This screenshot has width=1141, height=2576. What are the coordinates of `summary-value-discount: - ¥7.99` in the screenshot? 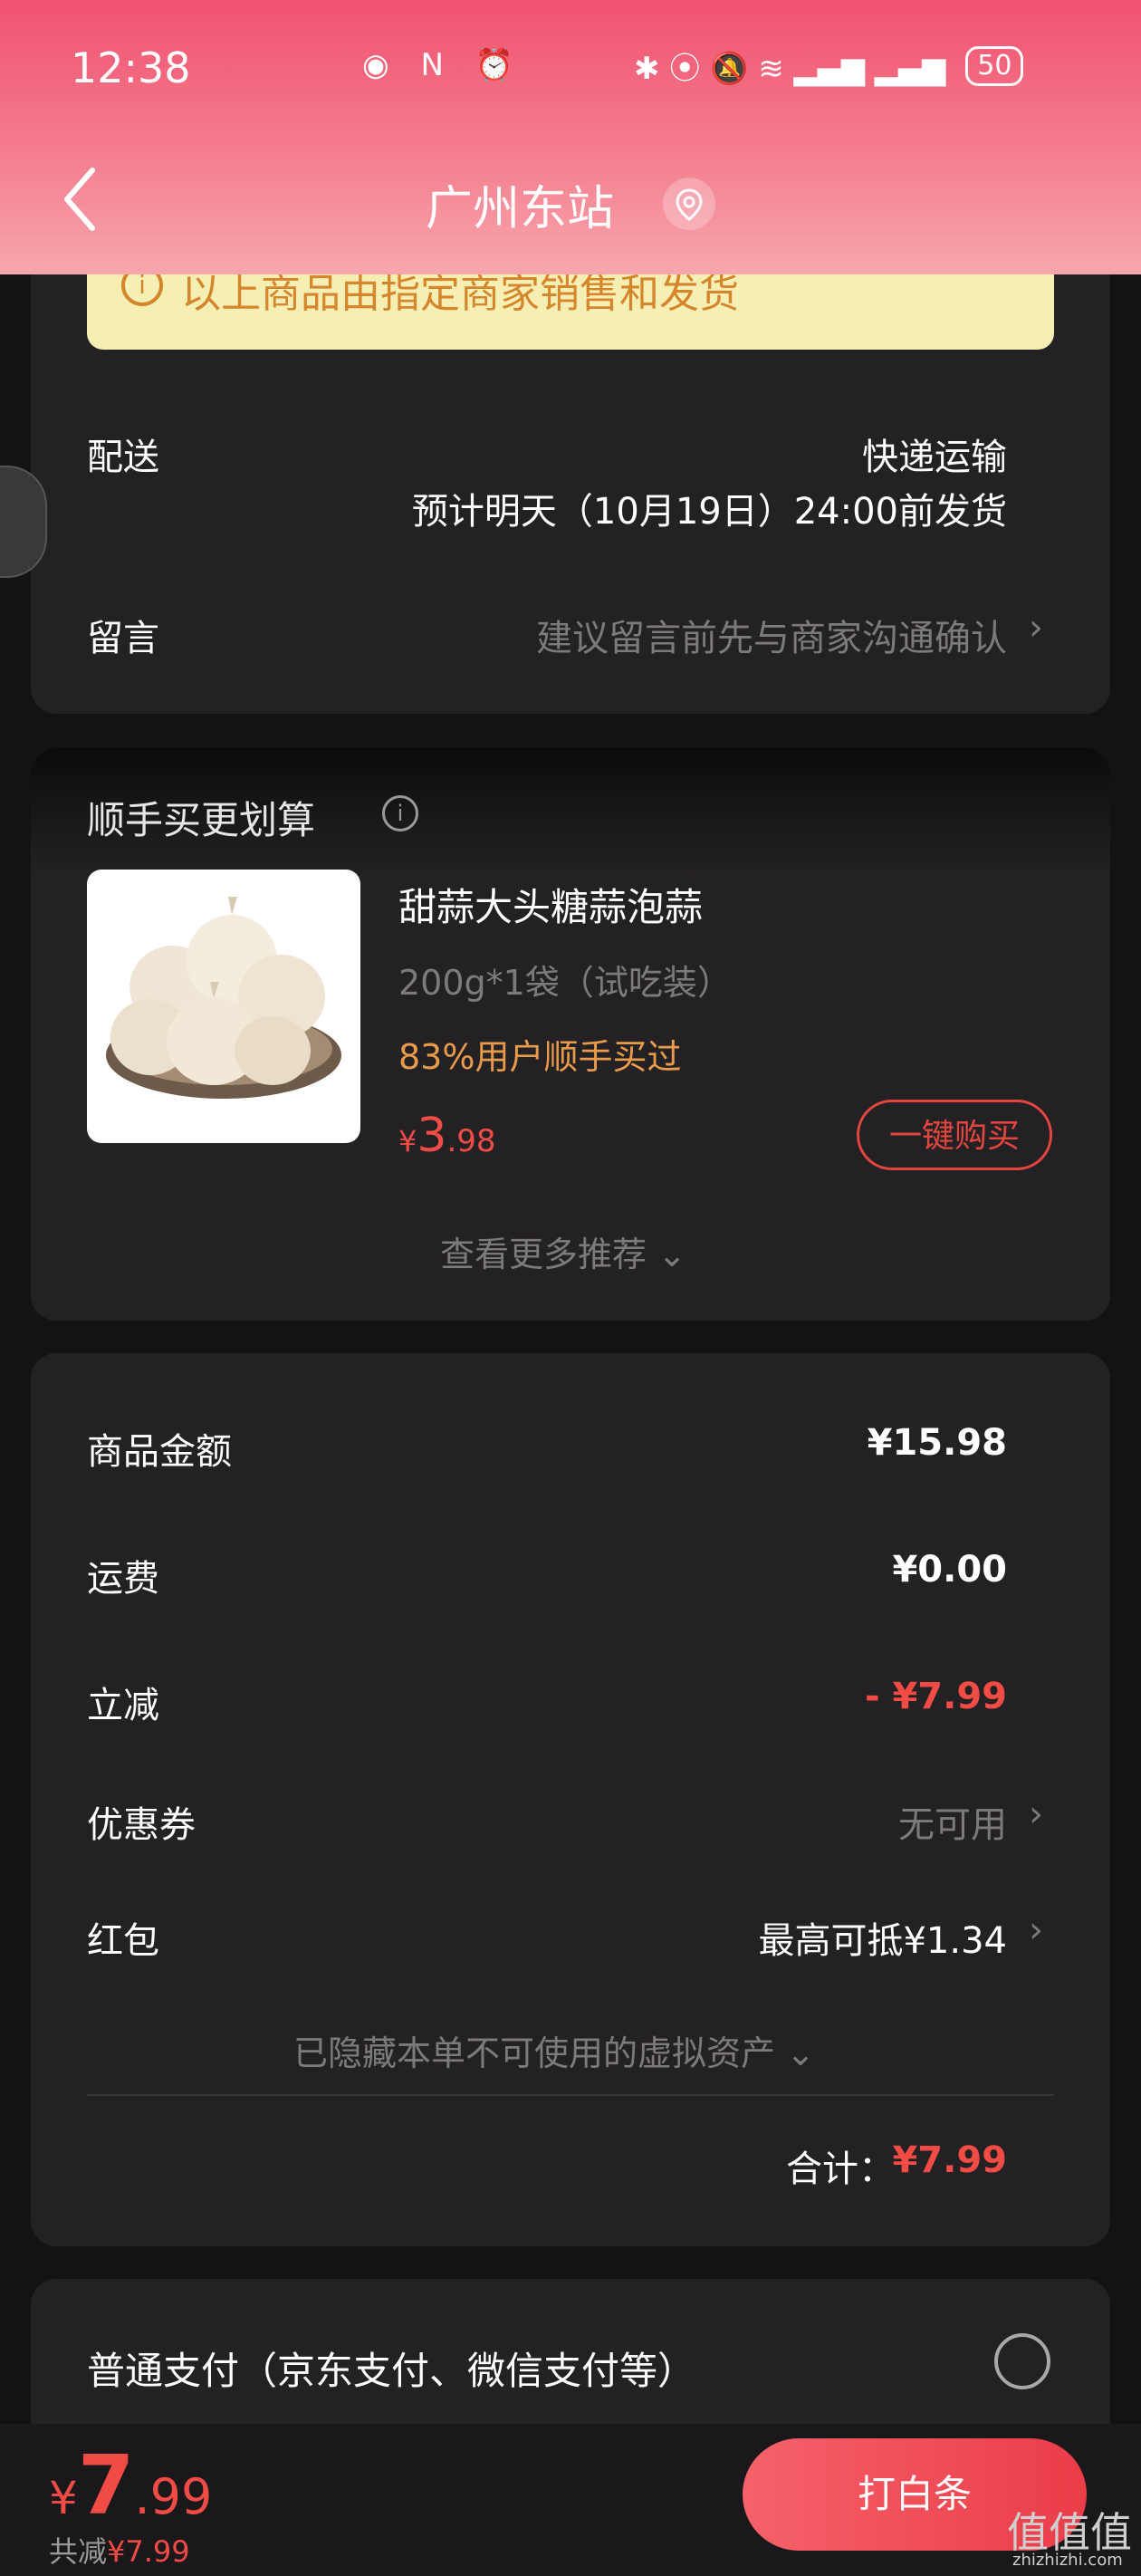 It's located at (936, 1696).